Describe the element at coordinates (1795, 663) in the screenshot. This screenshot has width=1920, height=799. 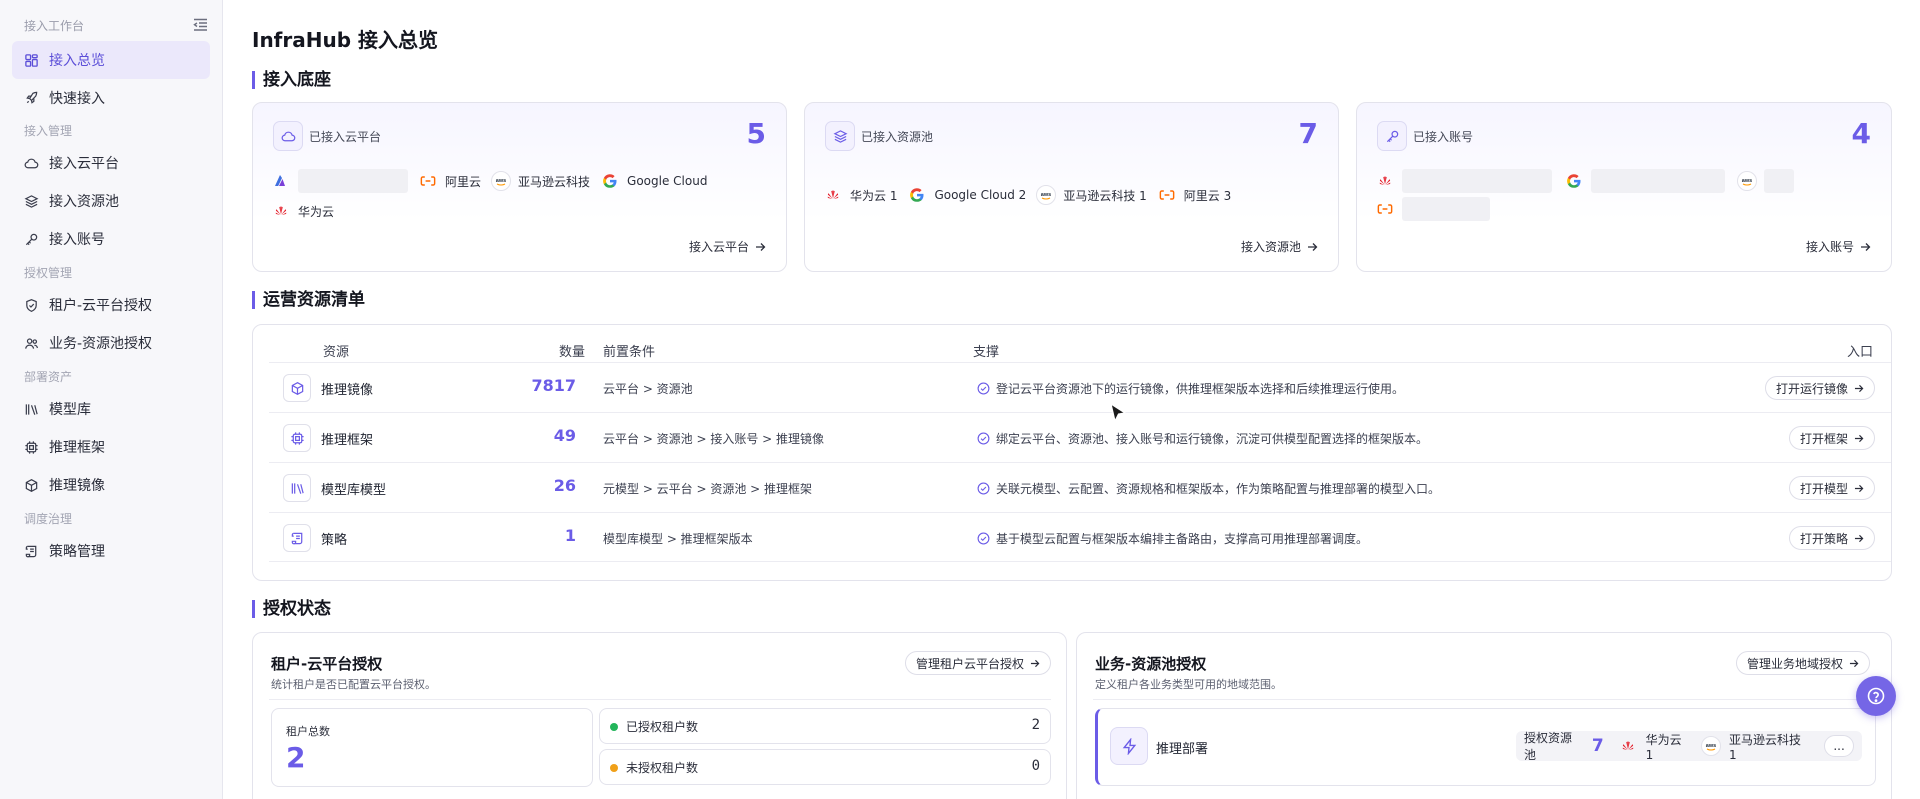
I see `button-label: 管理业务地域授权` at that location.